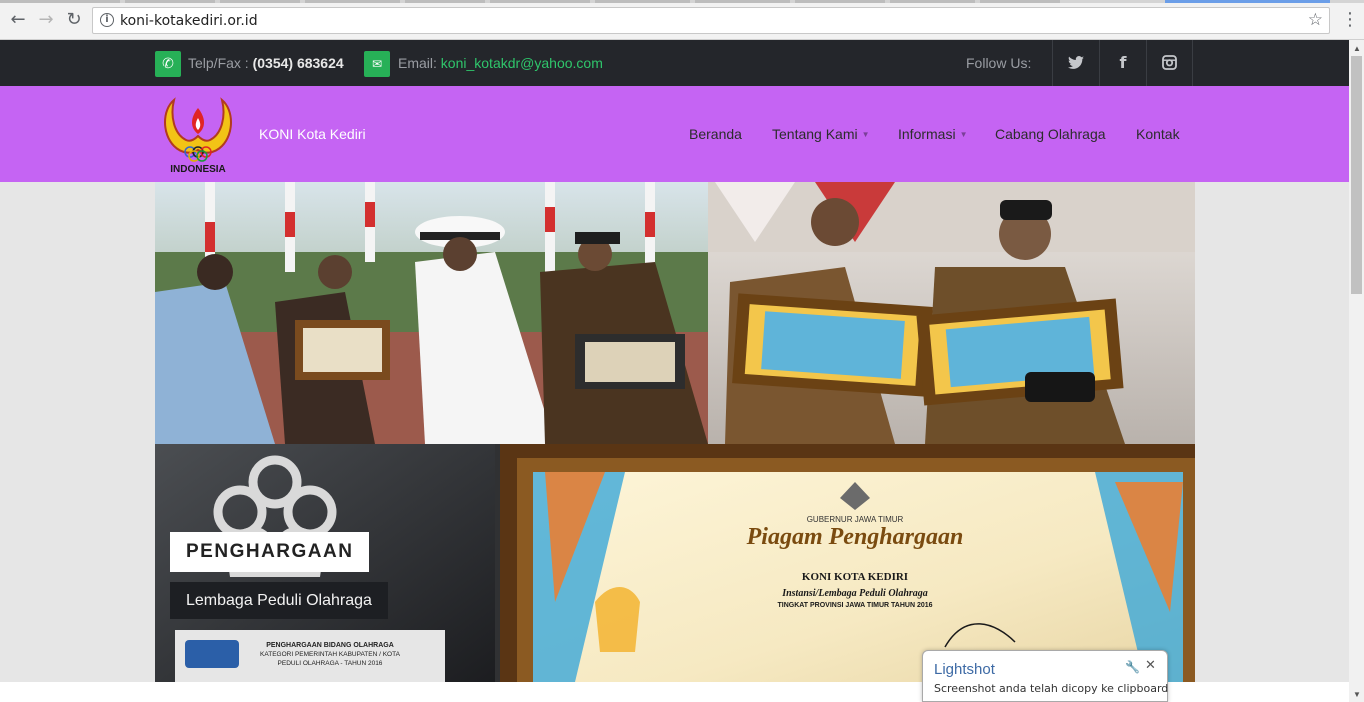 The height and width of the screenshot is (702, 1364). Describe the element at coordinates (298, 63) in the screenshot. I see `phone-number: (0354) 683624` at that location.